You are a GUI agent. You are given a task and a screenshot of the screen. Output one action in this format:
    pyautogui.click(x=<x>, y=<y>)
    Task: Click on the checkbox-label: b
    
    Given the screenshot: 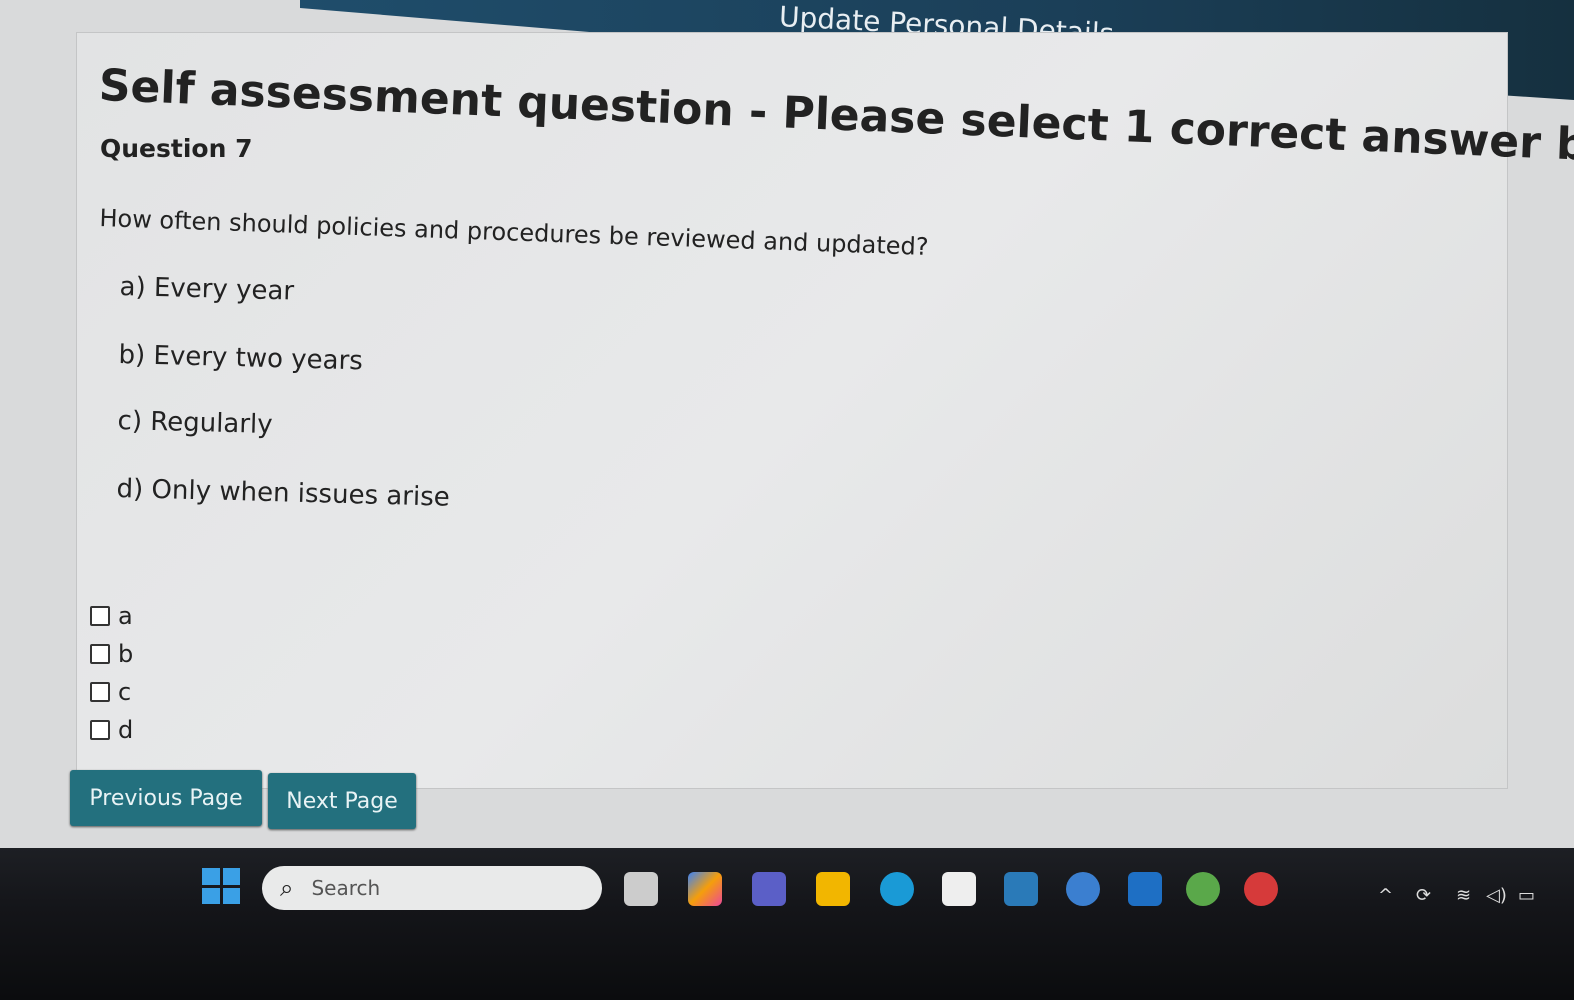 What is the action you would take?
    pyautogui.click(x=126, y=654)
    